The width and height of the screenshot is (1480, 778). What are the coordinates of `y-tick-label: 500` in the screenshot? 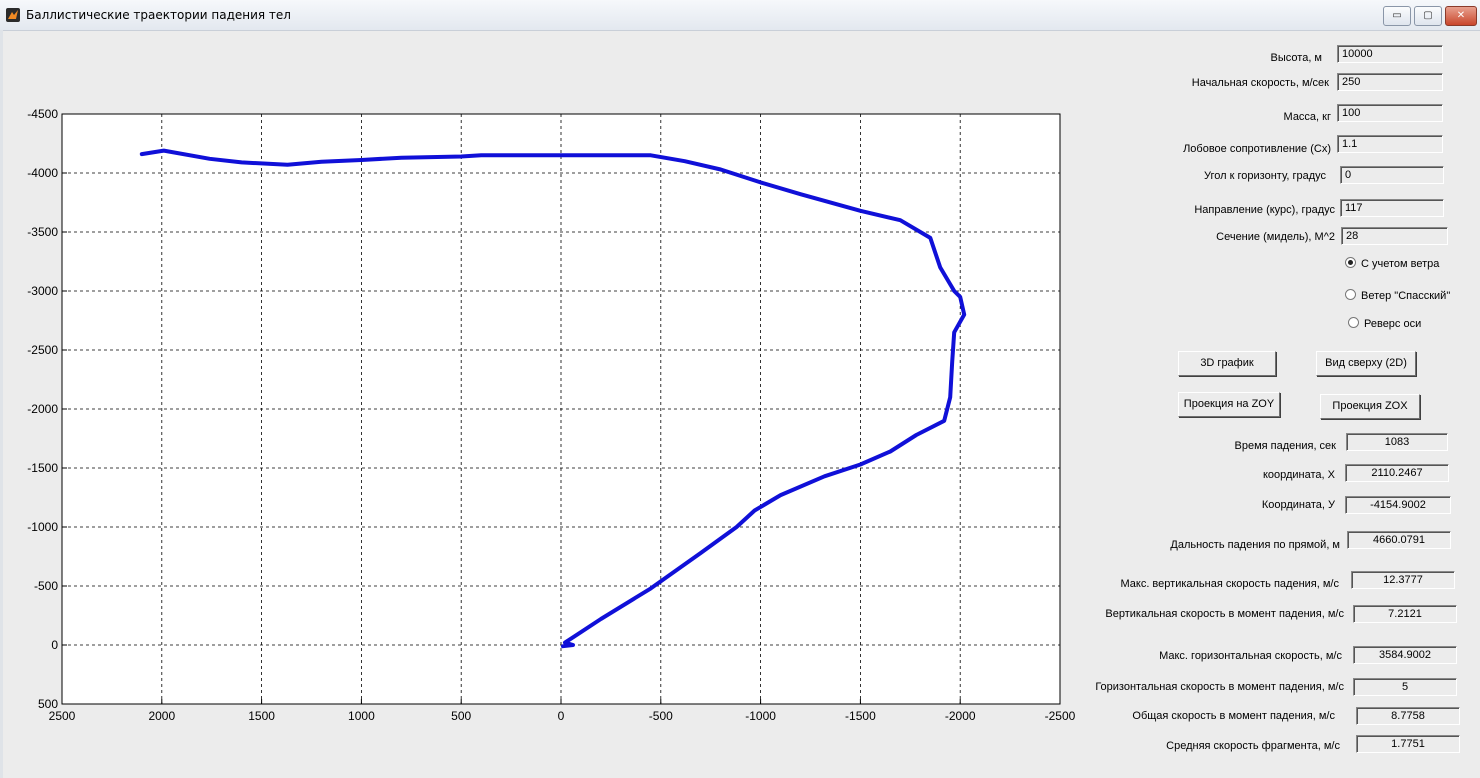 It's located at (48, 704).